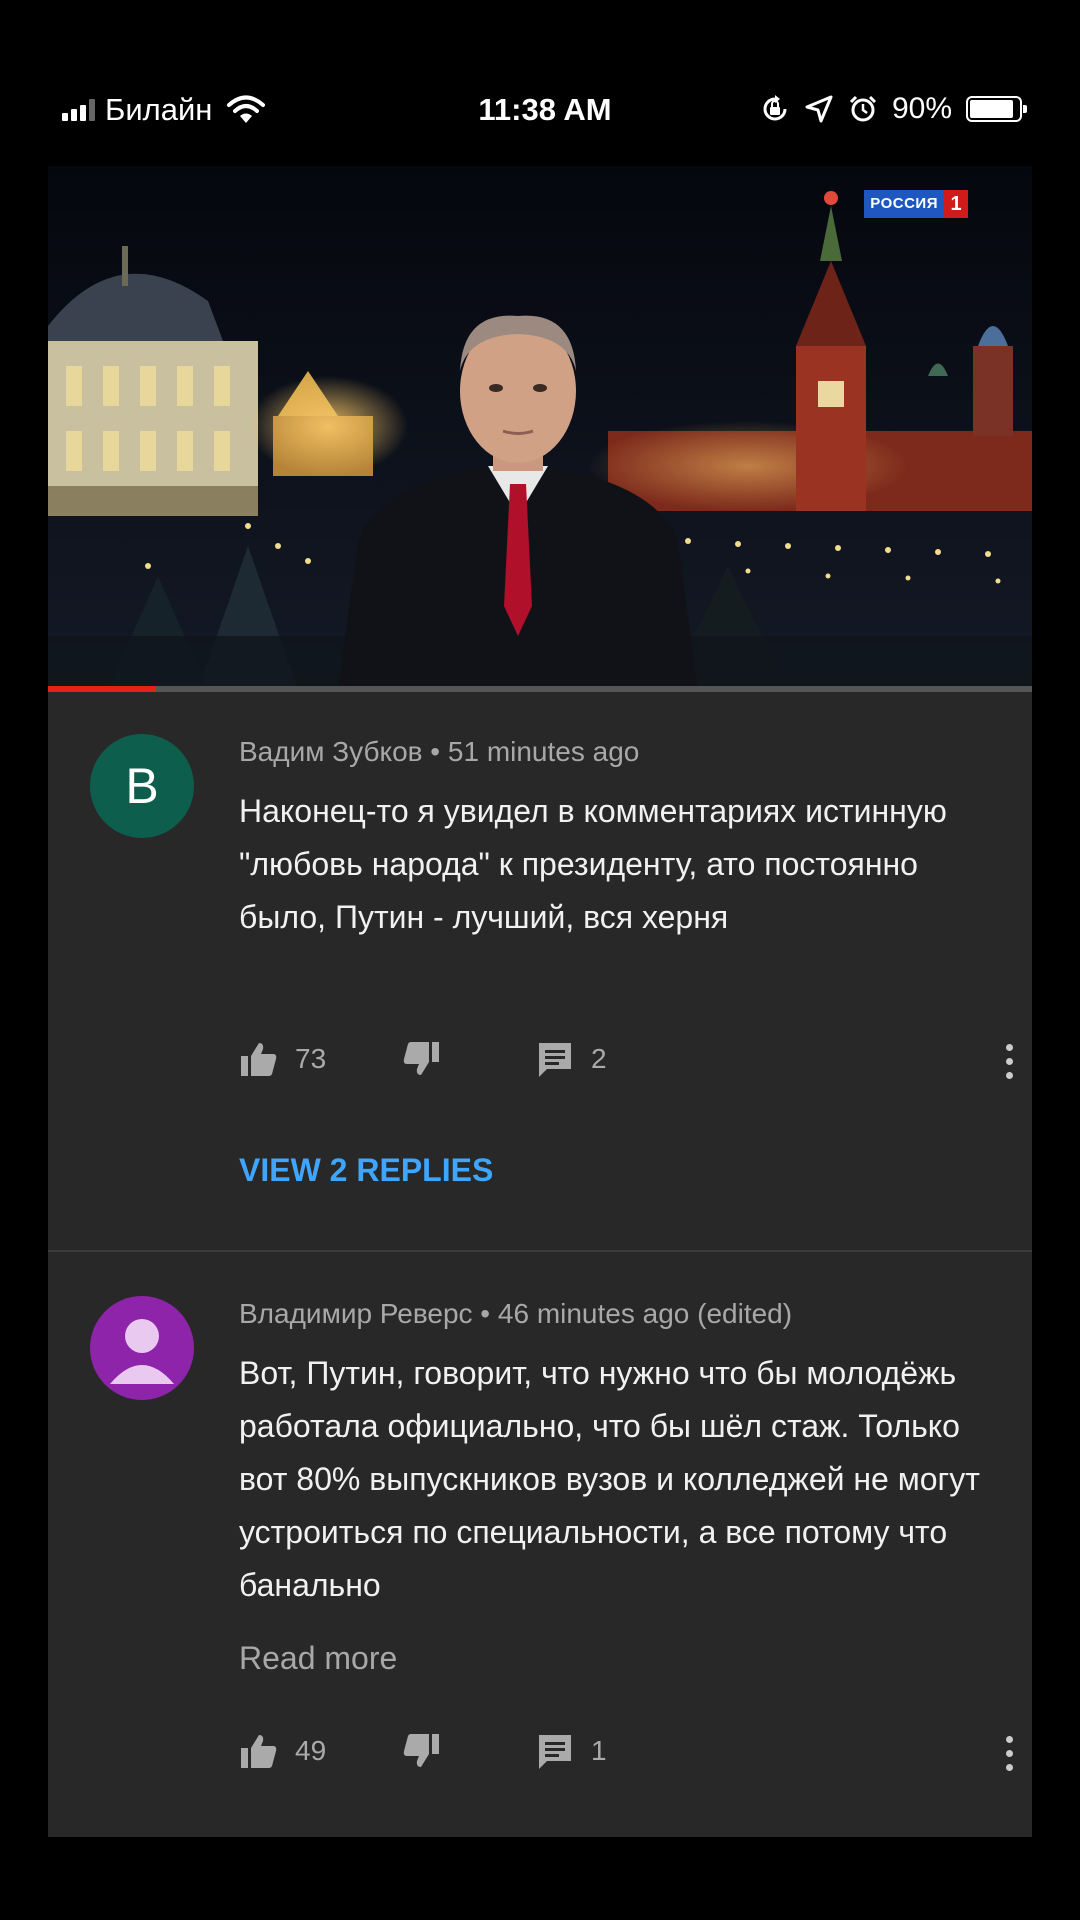  I want to click on like-button: 73, so click(282, 1059).